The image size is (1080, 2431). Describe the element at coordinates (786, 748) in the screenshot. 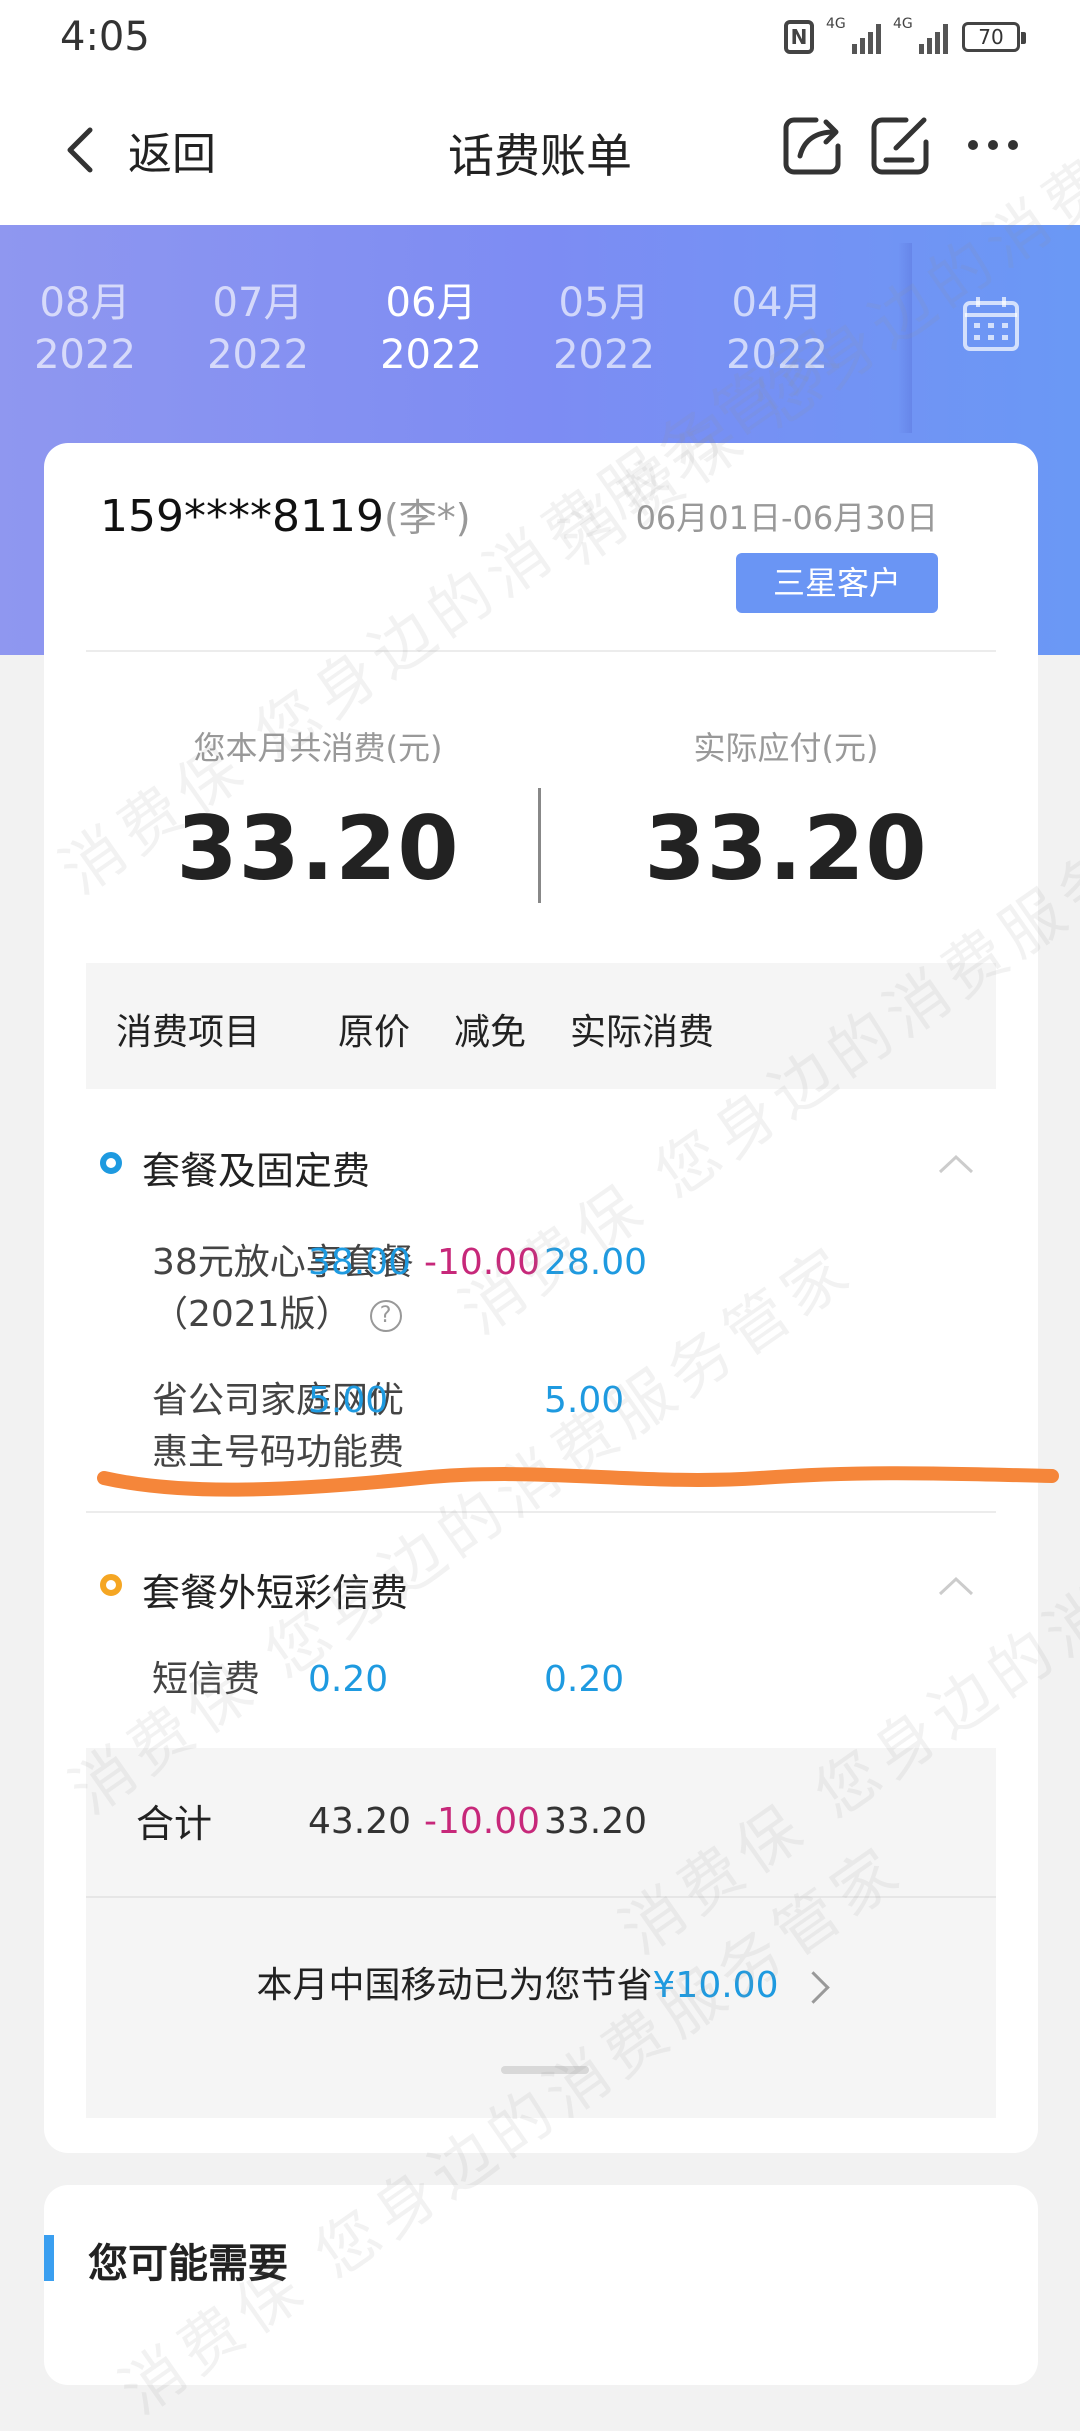

I see `payable-label: 实际应付(元)` at that location.